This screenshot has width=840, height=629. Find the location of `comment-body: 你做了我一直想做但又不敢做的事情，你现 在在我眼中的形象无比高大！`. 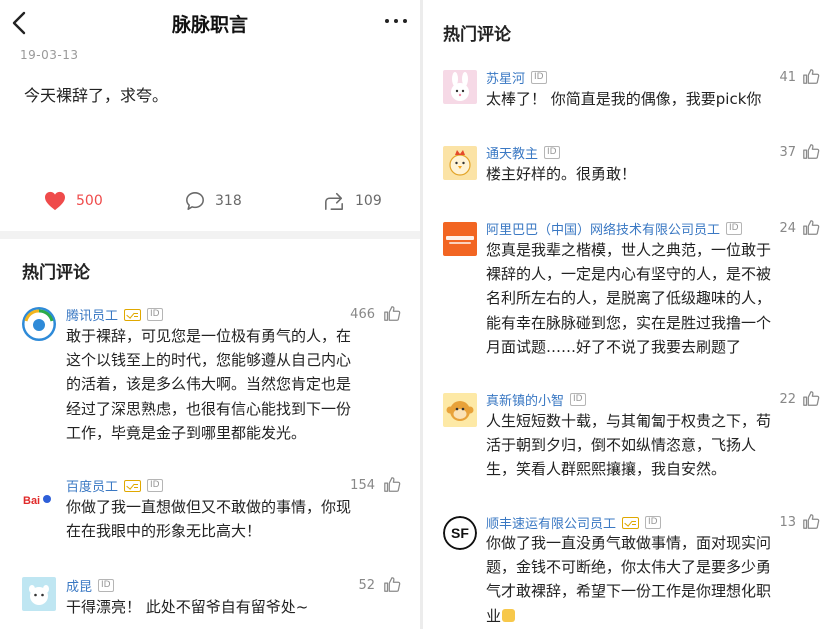

comment-body: 你做了我一直想做但又不敢做的事情，你现 在在我眼中的形象无比高大！ is located at coordinates (209, 519).